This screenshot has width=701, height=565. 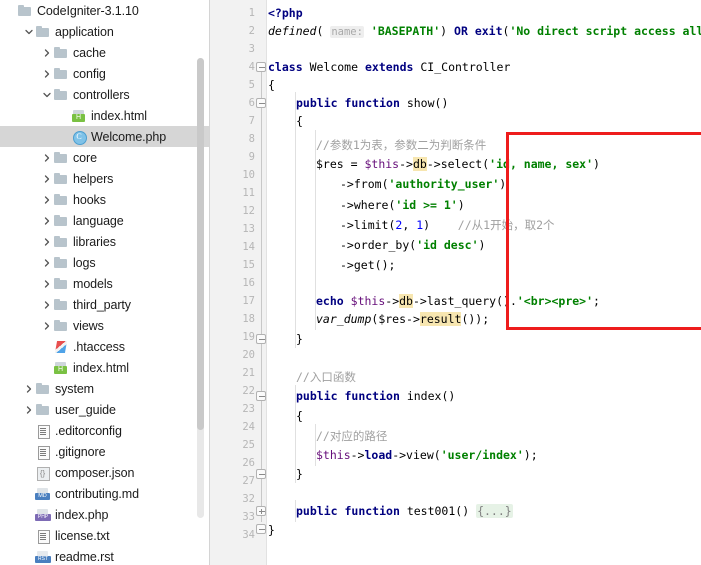 I want to click on tree-item-label: language, so click(x=98, y=220).